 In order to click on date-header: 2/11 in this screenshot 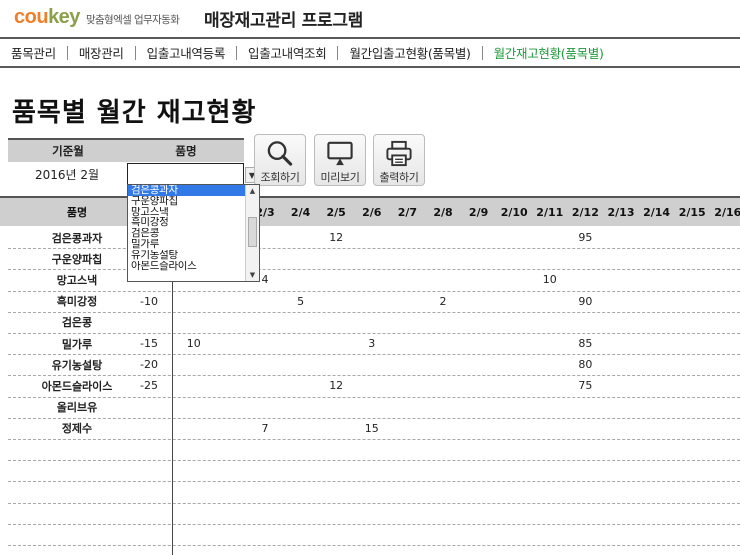, I will do `click(550, 212)`.